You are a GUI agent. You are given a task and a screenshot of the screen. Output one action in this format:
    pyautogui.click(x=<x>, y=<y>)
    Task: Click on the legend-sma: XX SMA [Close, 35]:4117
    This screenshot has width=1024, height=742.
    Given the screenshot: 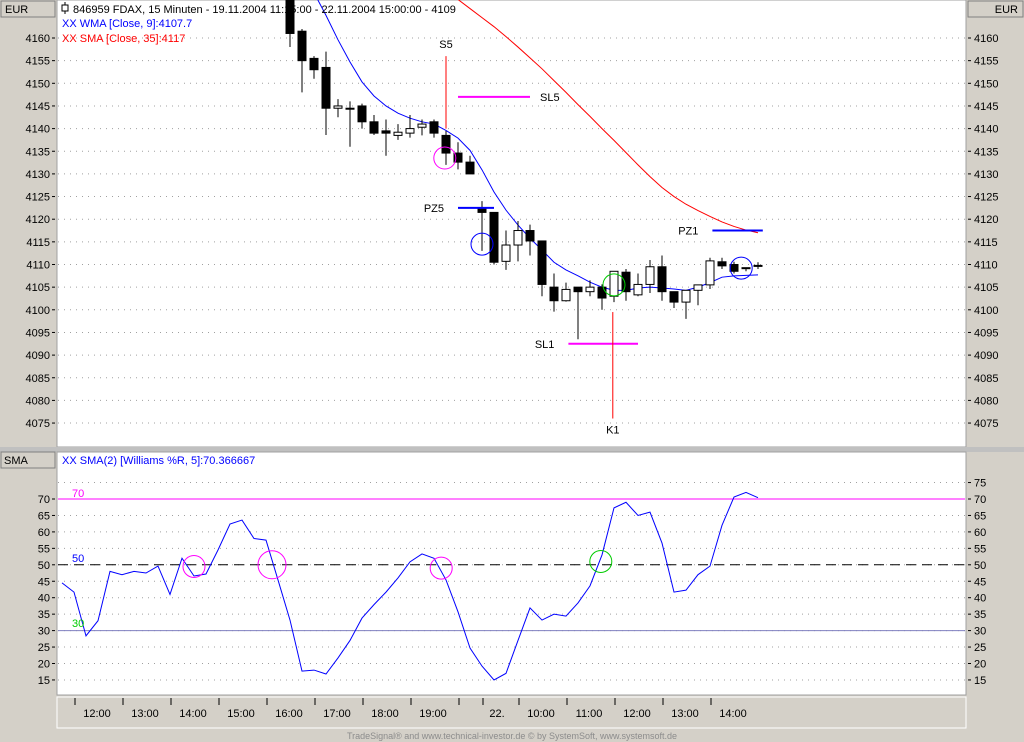 What is the action you would take?
    pyautogui.click(x=123, y=39)
    